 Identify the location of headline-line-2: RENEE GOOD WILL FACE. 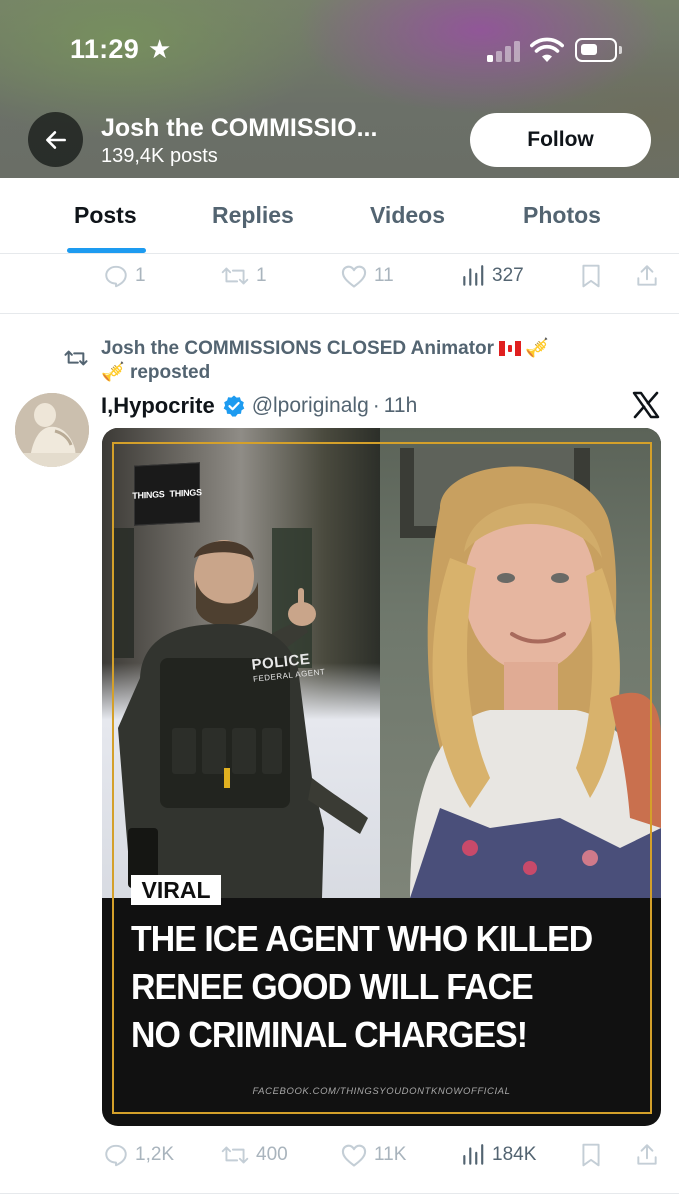
(332, 986).